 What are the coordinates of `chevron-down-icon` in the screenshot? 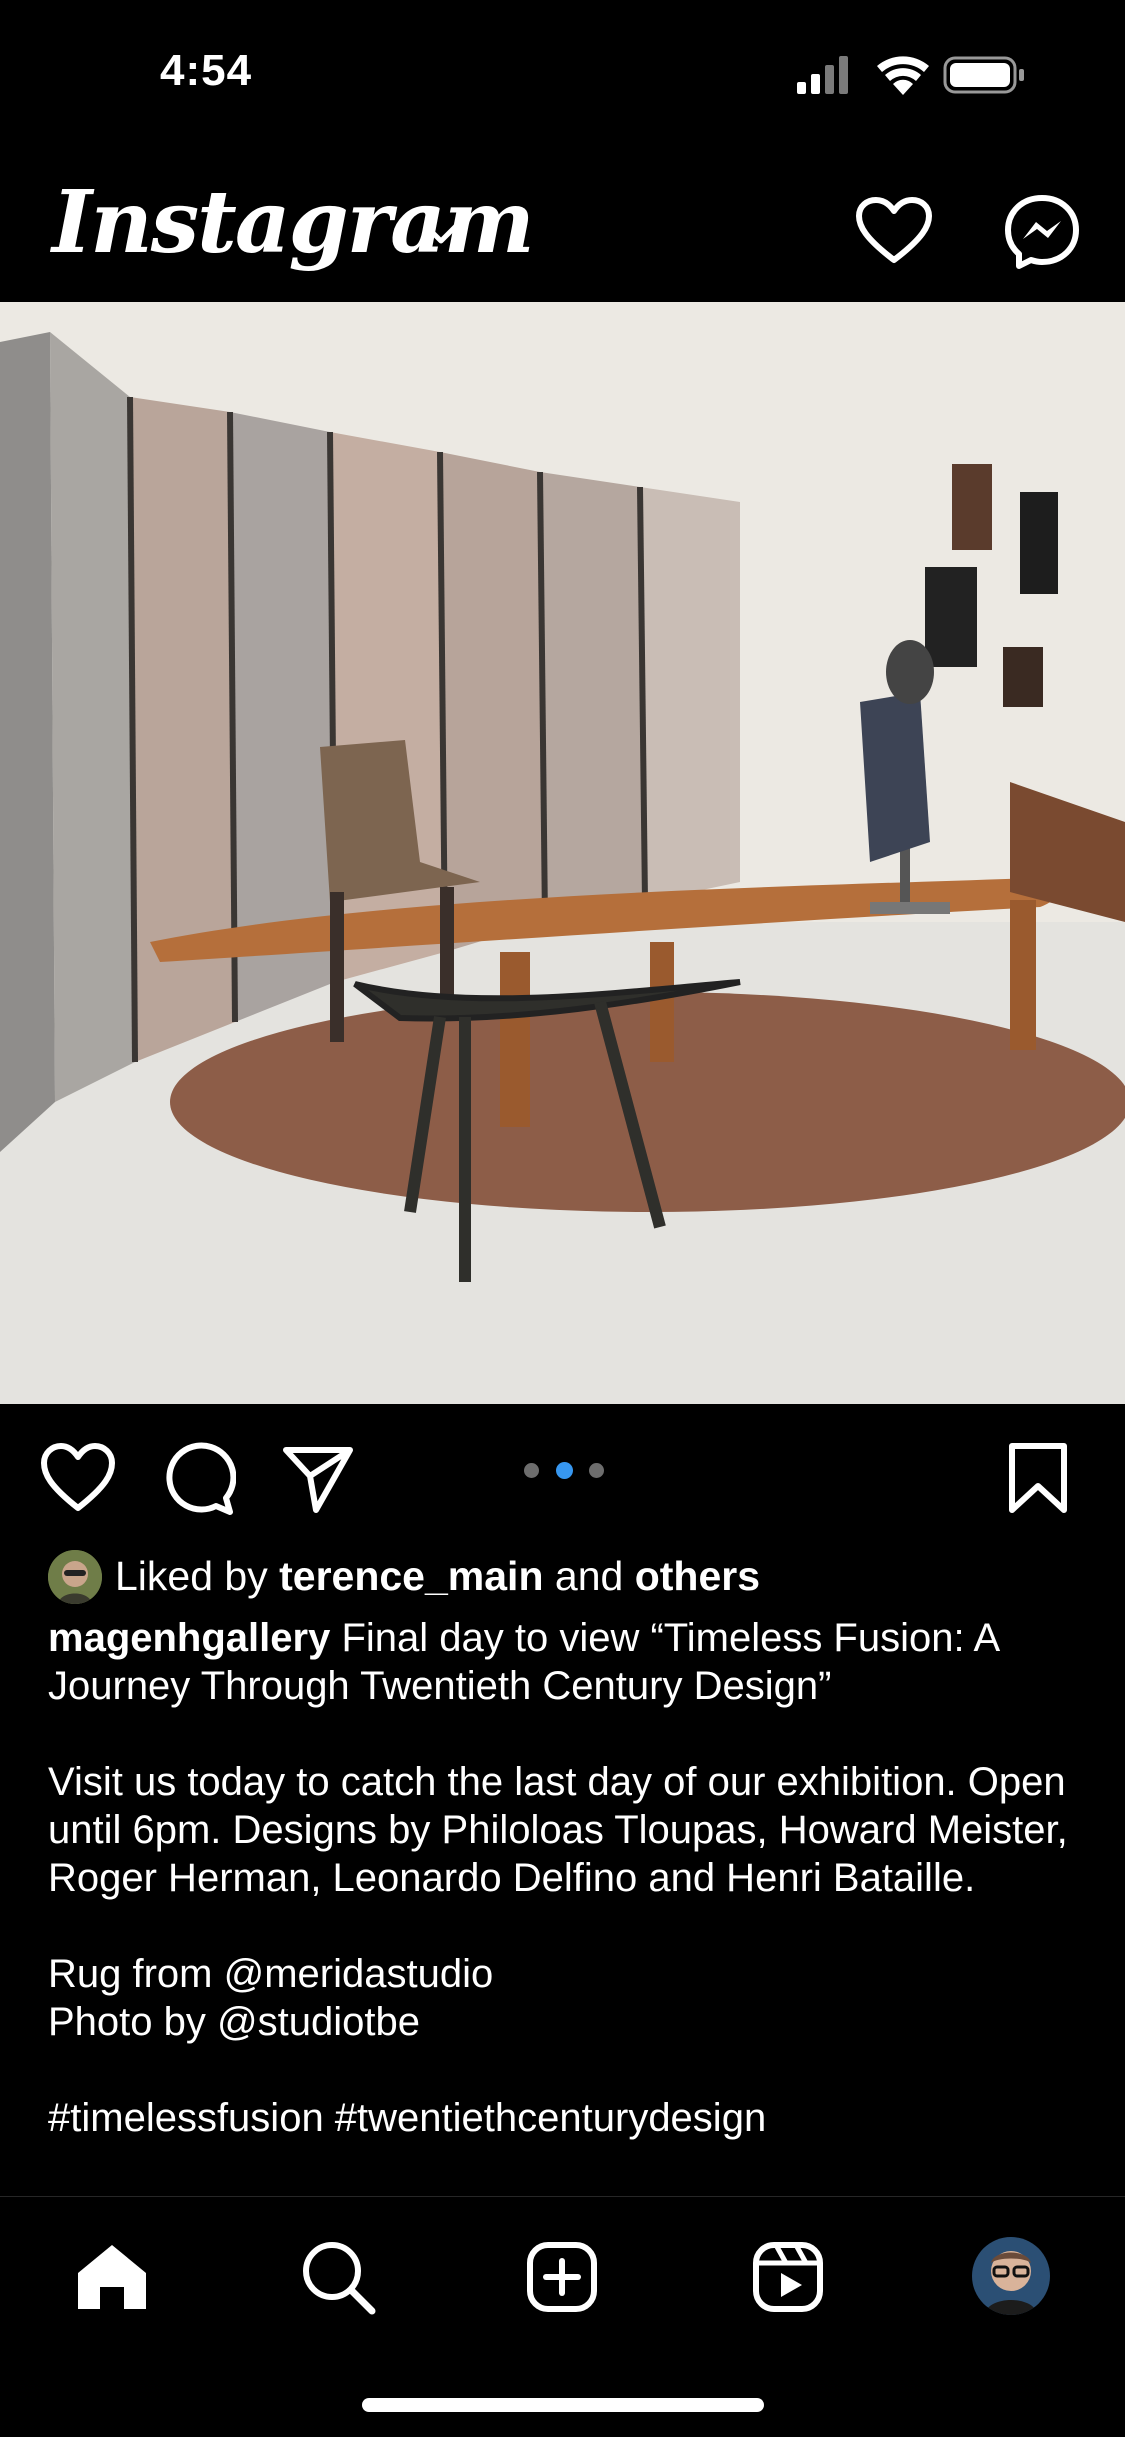 It's located at (441, 233).